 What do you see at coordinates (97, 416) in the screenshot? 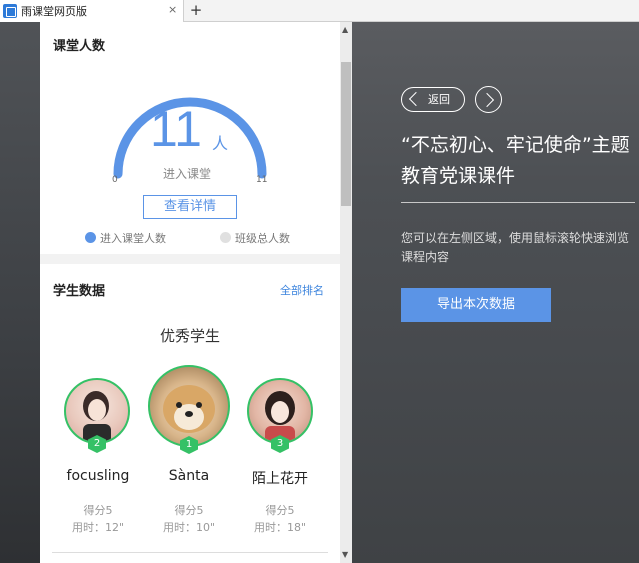
I see `student-2-illustration` at bounding box center [97, 416].